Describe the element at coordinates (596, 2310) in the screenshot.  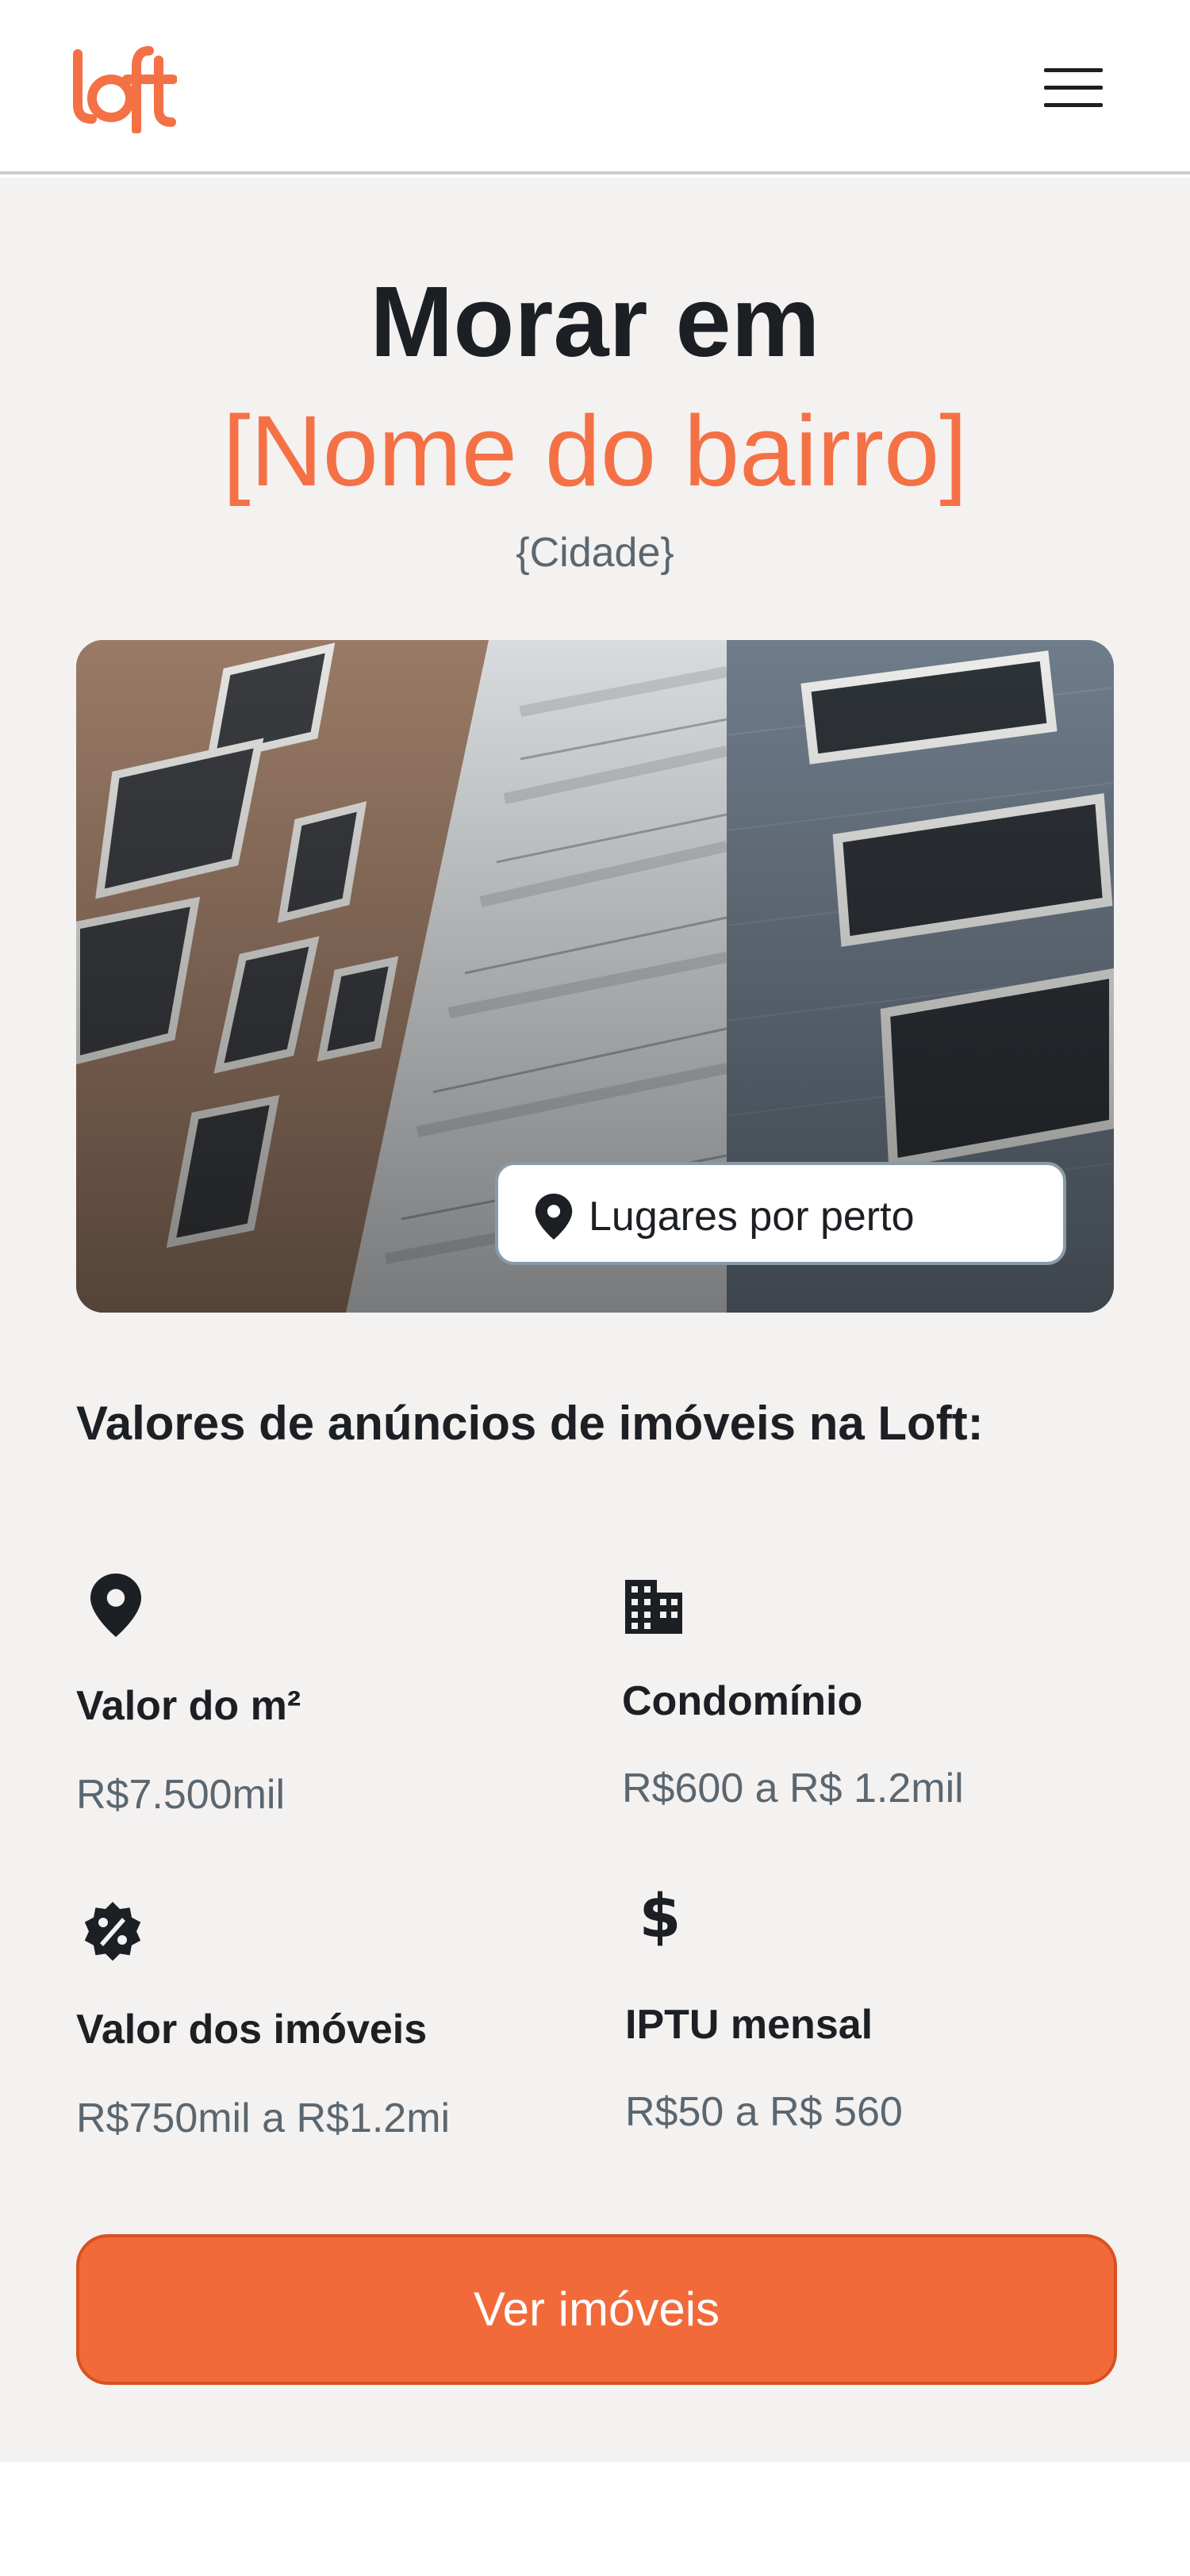
I see `view-properties-button: Ver imóveis` at that location.